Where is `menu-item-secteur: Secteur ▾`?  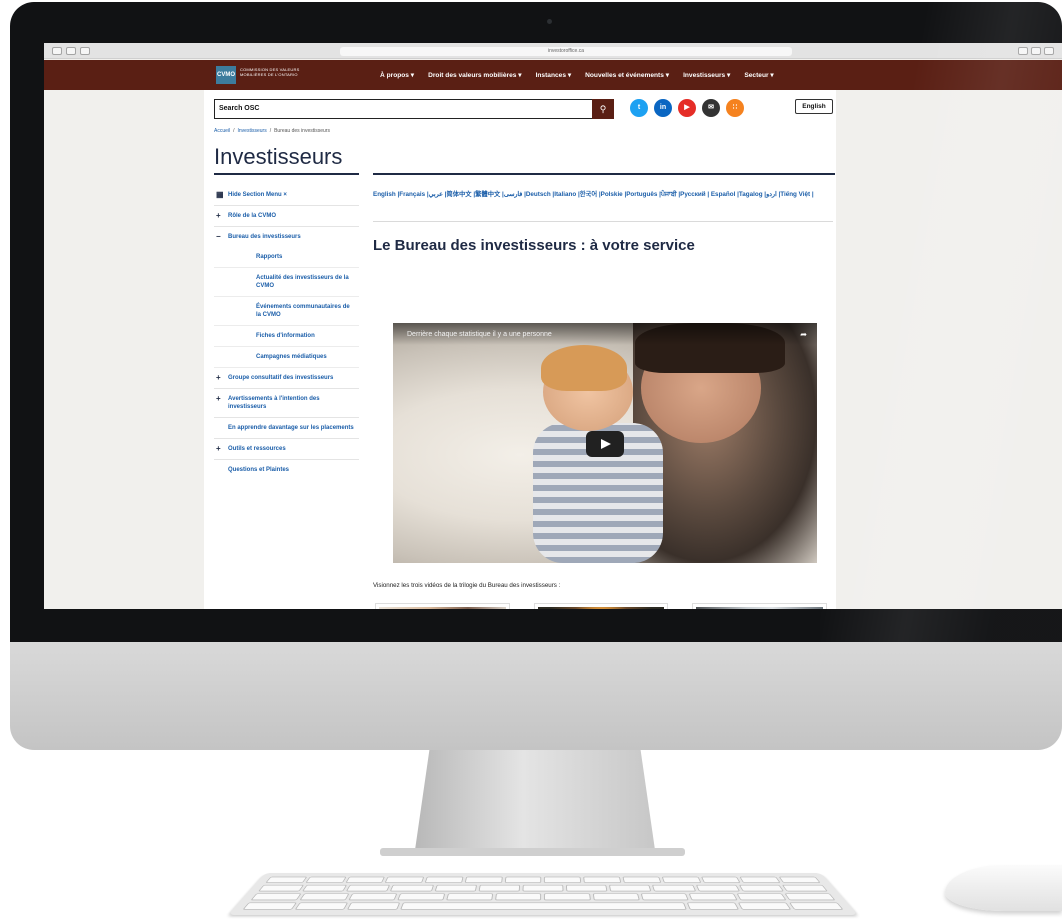
menu-item-secteur: Secteur ▾ is located at coordinates (758, 75).